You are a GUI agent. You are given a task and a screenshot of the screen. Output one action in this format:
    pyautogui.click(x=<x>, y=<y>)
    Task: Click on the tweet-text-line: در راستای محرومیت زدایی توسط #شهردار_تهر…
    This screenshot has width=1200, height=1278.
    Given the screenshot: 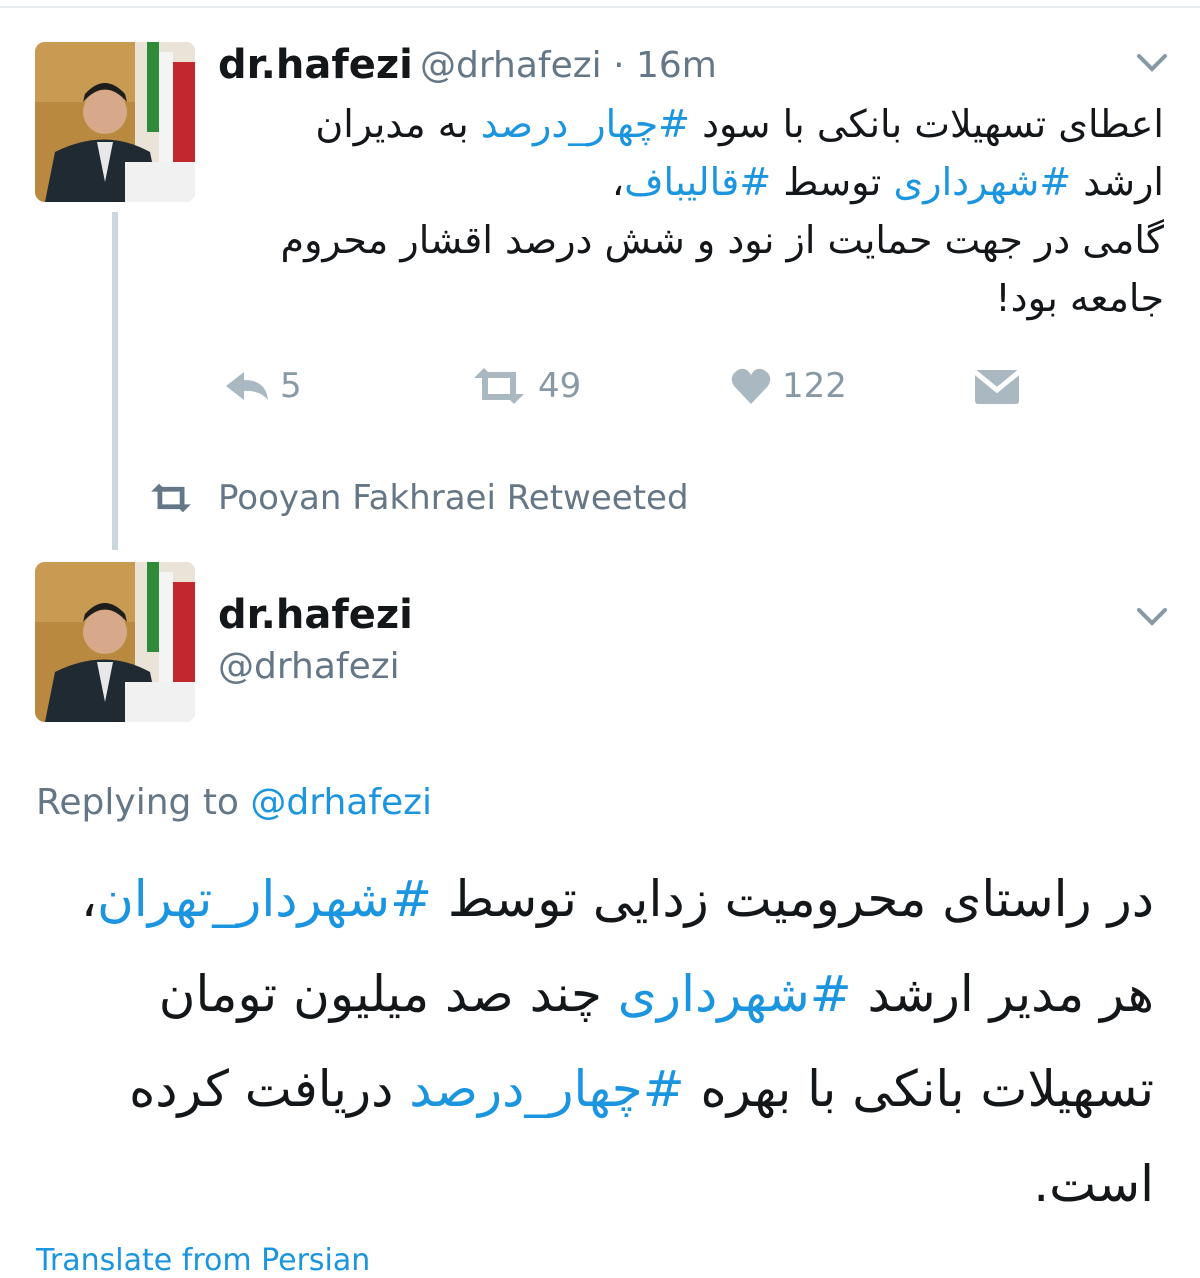 What is the action you would take?
    pyautogui.click(x=599, y=899)
    